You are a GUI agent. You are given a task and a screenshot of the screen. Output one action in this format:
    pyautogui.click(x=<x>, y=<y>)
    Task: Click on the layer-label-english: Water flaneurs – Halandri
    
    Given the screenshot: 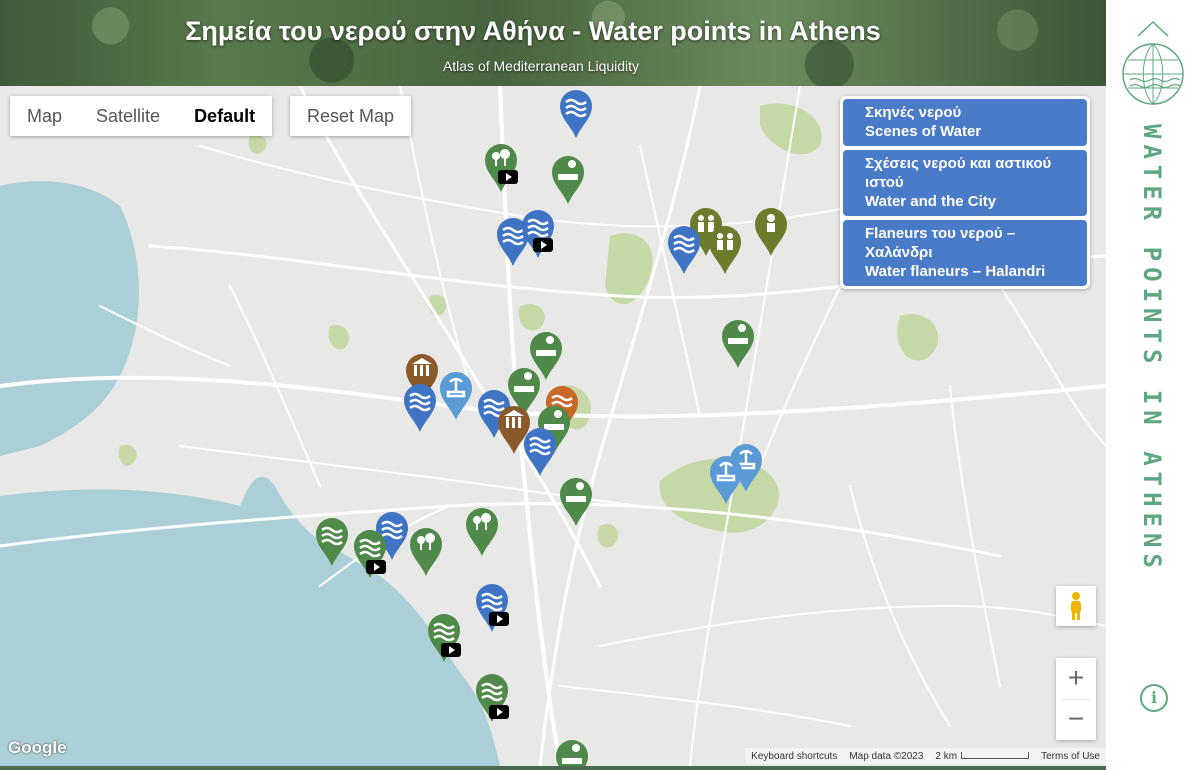 What is the action you would take?
    pyautogui.click(x=955, y=271)
    